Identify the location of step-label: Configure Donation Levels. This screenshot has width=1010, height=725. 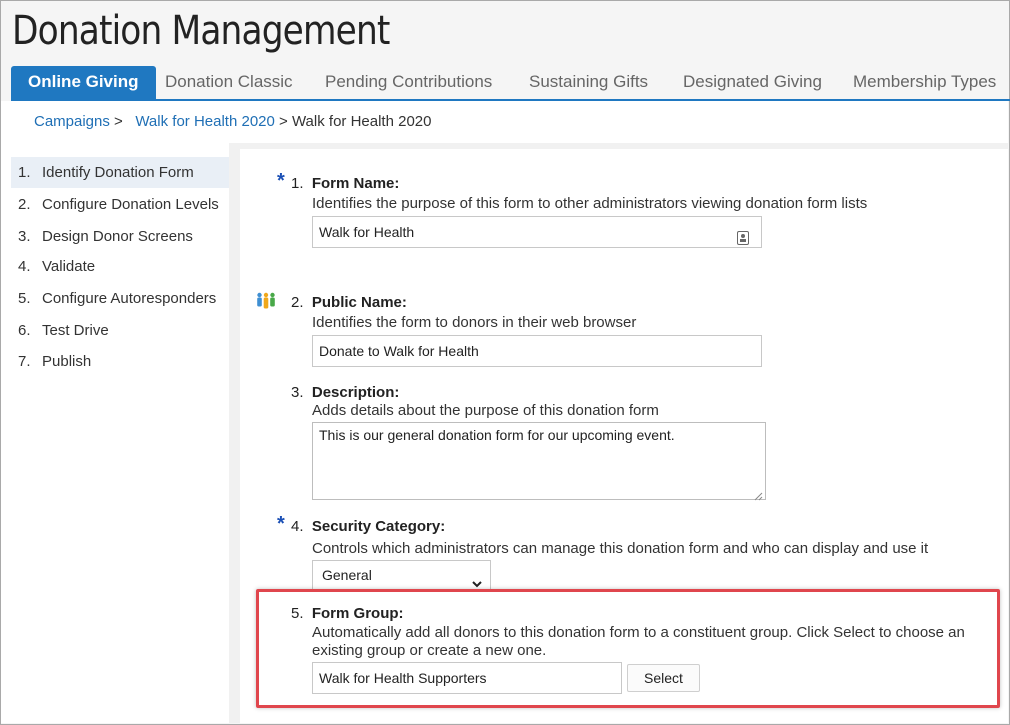
(130, 204).